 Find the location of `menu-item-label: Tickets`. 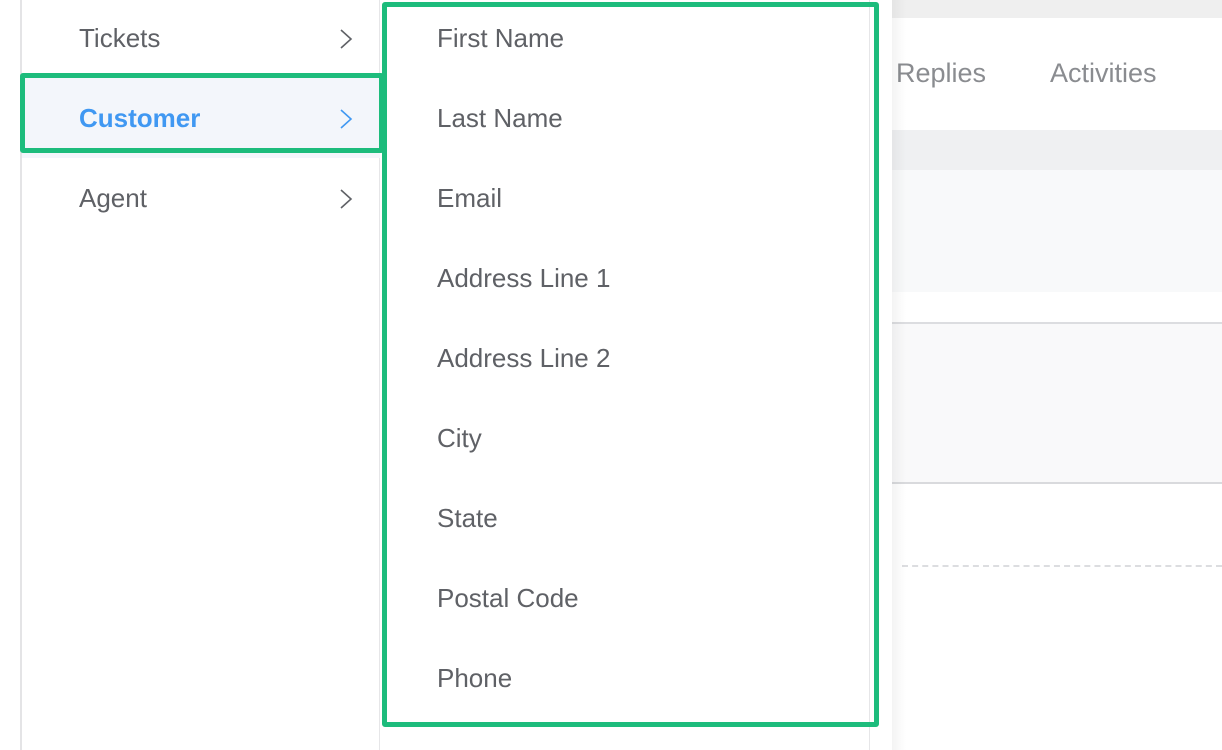

menu-item-label: Tickets is located at coordinates (120, 37).